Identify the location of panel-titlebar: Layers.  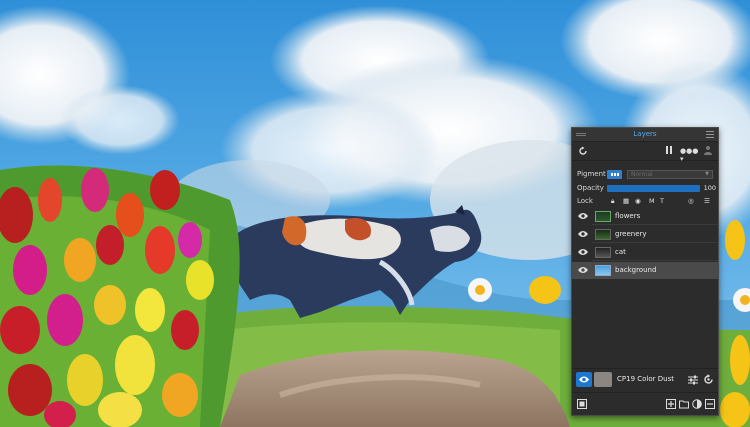
(645, 135).